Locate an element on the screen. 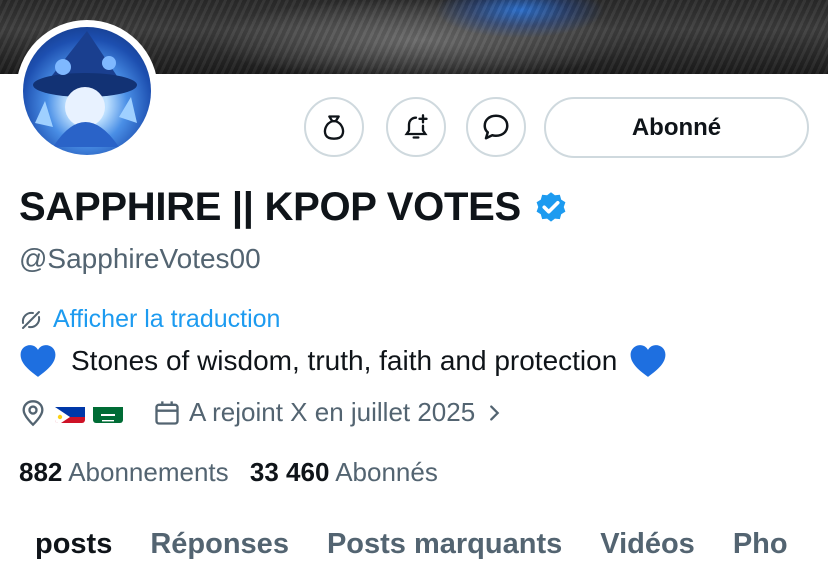 The image size is (828, 581). verified-badge-icon is located at coordinates (551, 208).